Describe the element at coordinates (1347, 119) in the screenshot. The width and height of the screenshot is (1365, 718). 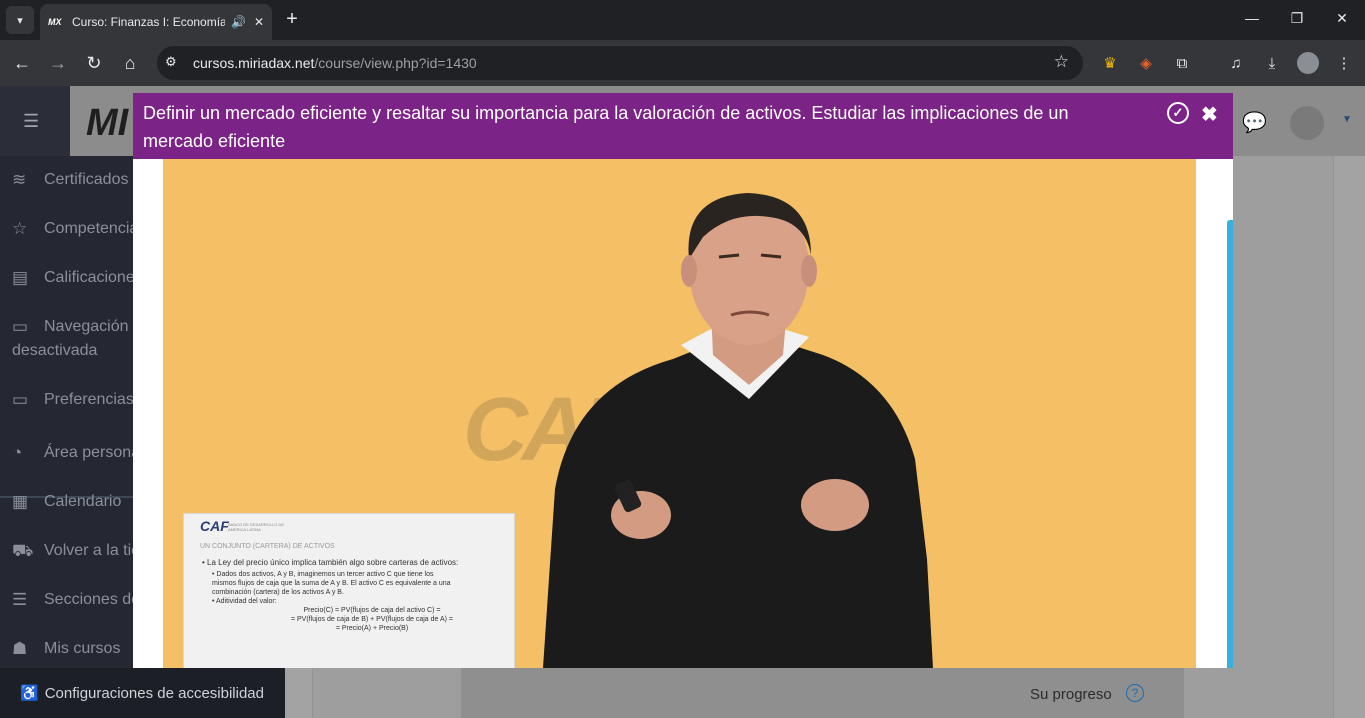
I see `chevron-down-icon: ▼` at that location.